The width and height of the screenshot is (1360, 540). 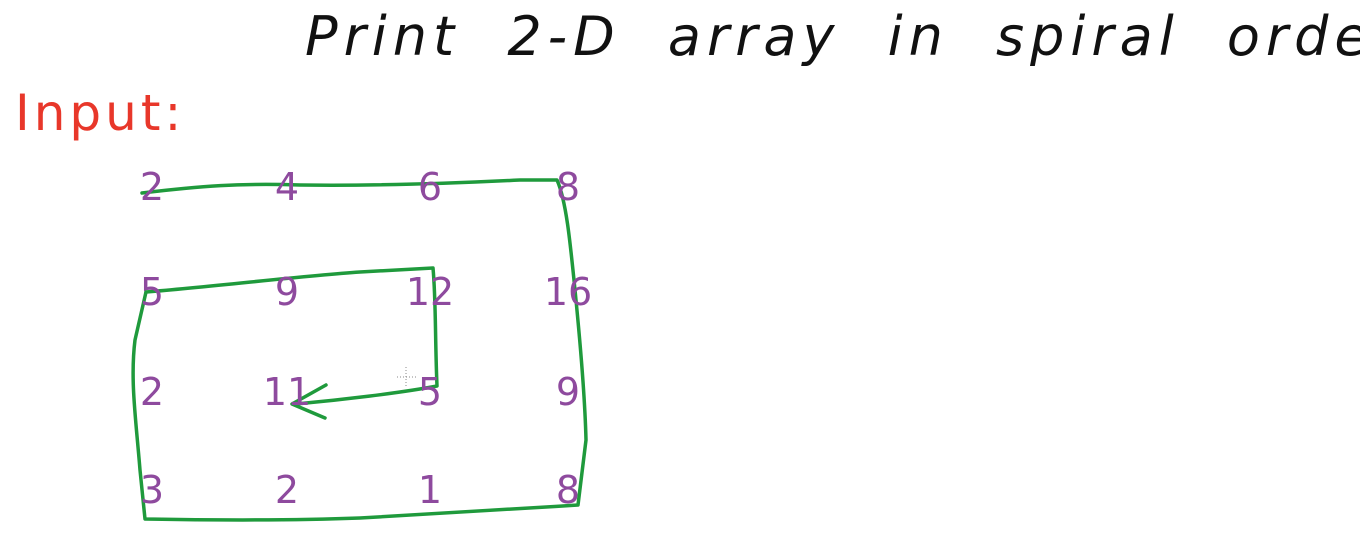 What do you see at coordinates (287, 392) in the screenshot?
I see `matrix-cell: 11` at bounding box center [287, 392].